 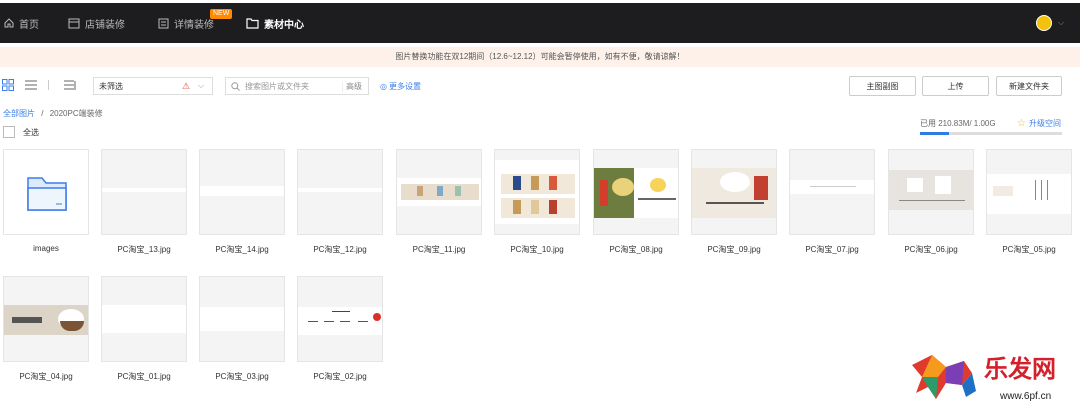 What do you see at coordinates (991, 133) in the screenshot?
I see `storage-bar` at bounding box center [991, 133].